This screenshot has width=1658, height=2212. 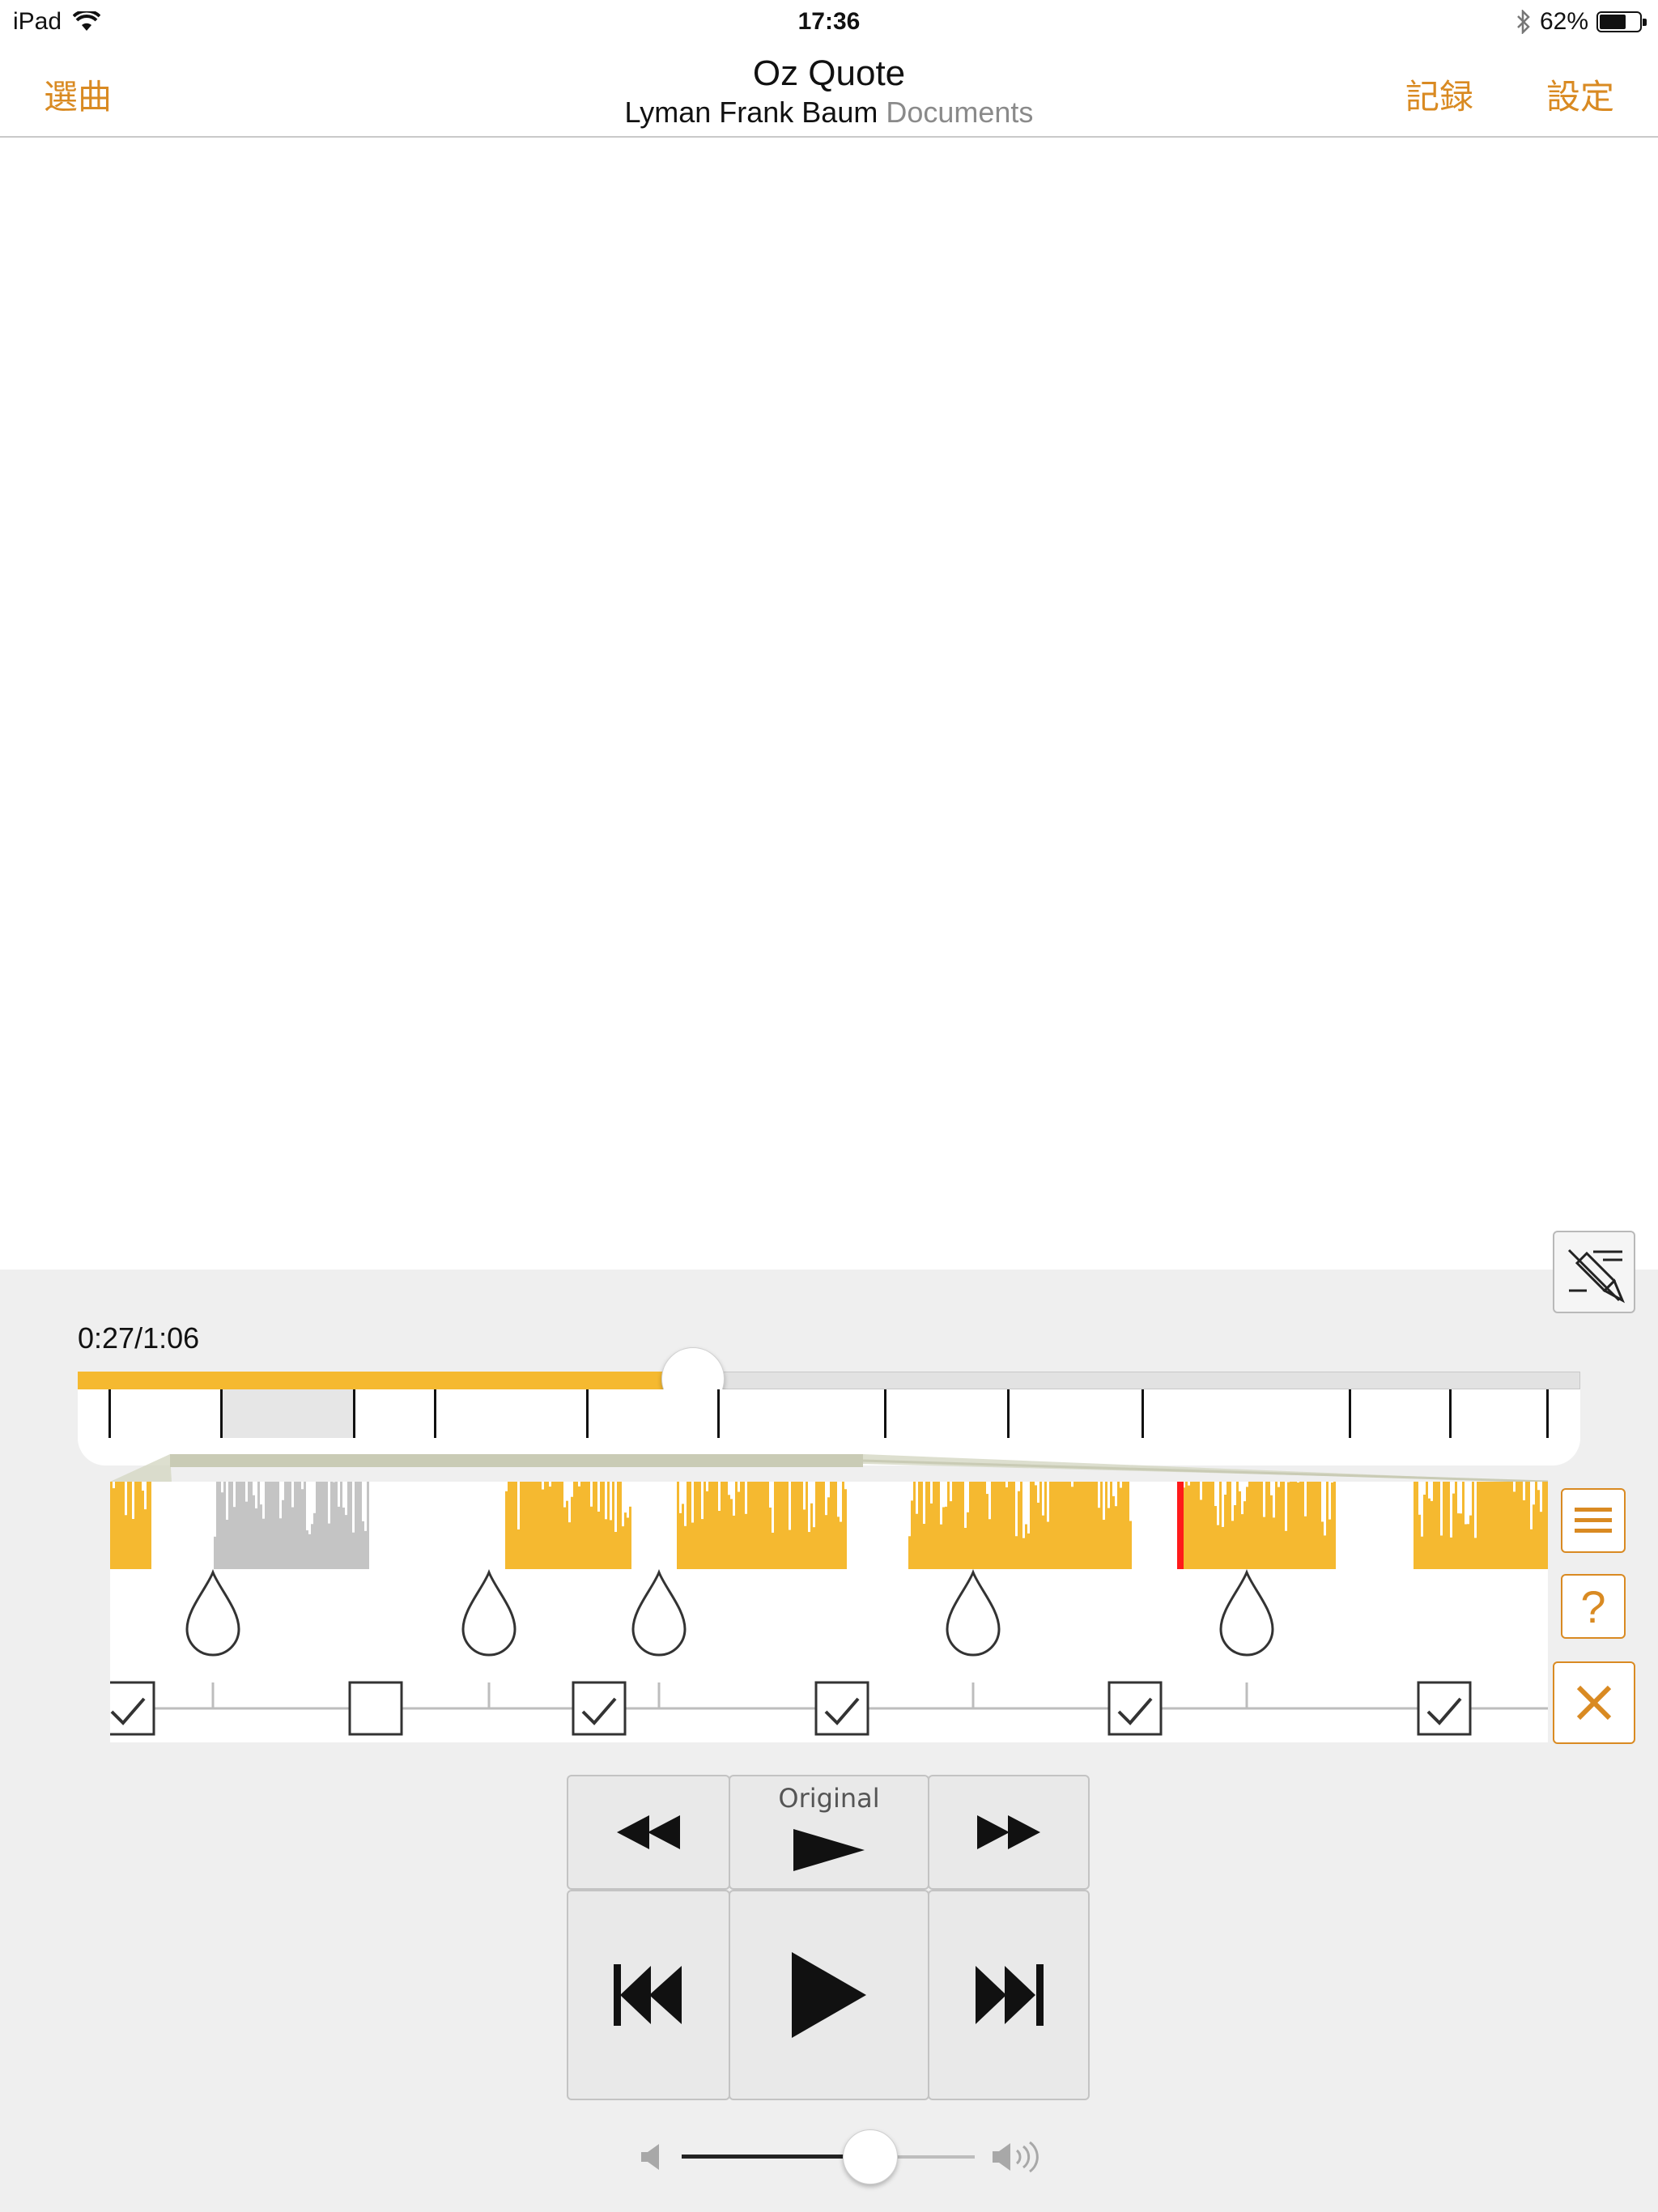 I want to click on artist-name: Lyman Frank Baum, so click(x=751, y=113).